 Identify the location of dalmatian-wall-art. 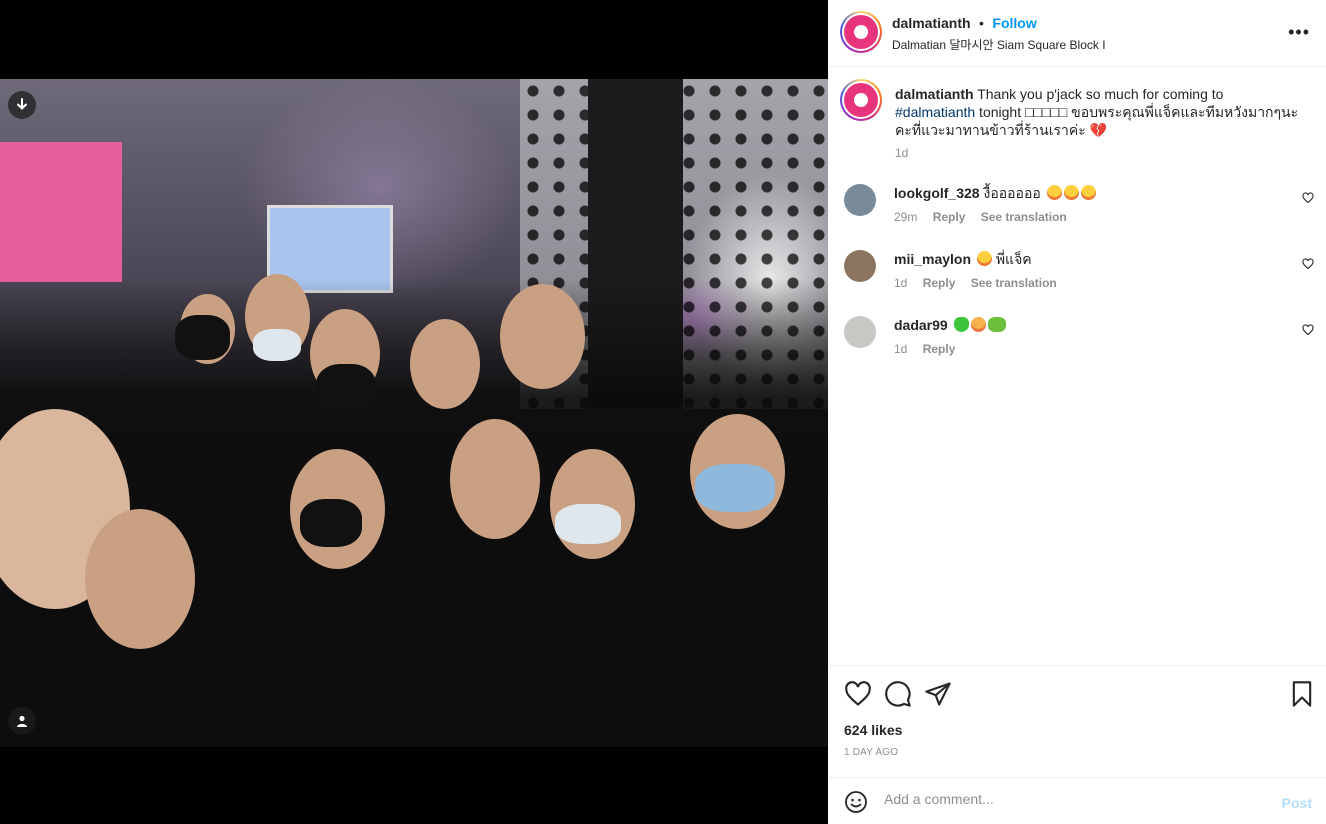
(61, 212).